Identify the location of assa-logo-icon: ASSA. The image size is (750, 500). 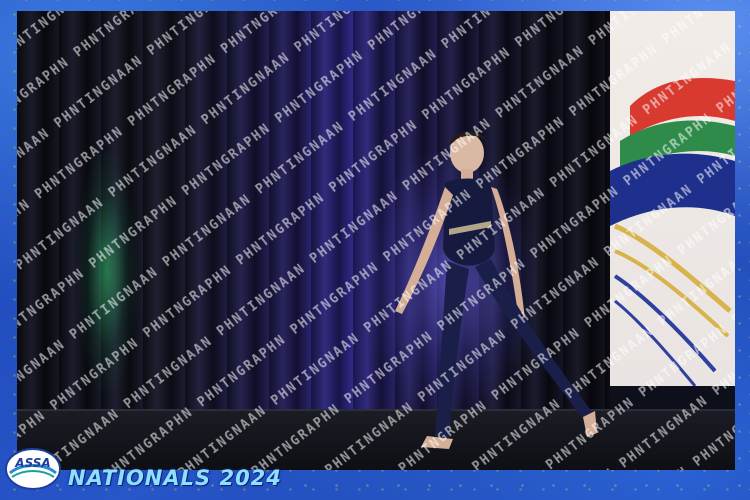
(33, 469).